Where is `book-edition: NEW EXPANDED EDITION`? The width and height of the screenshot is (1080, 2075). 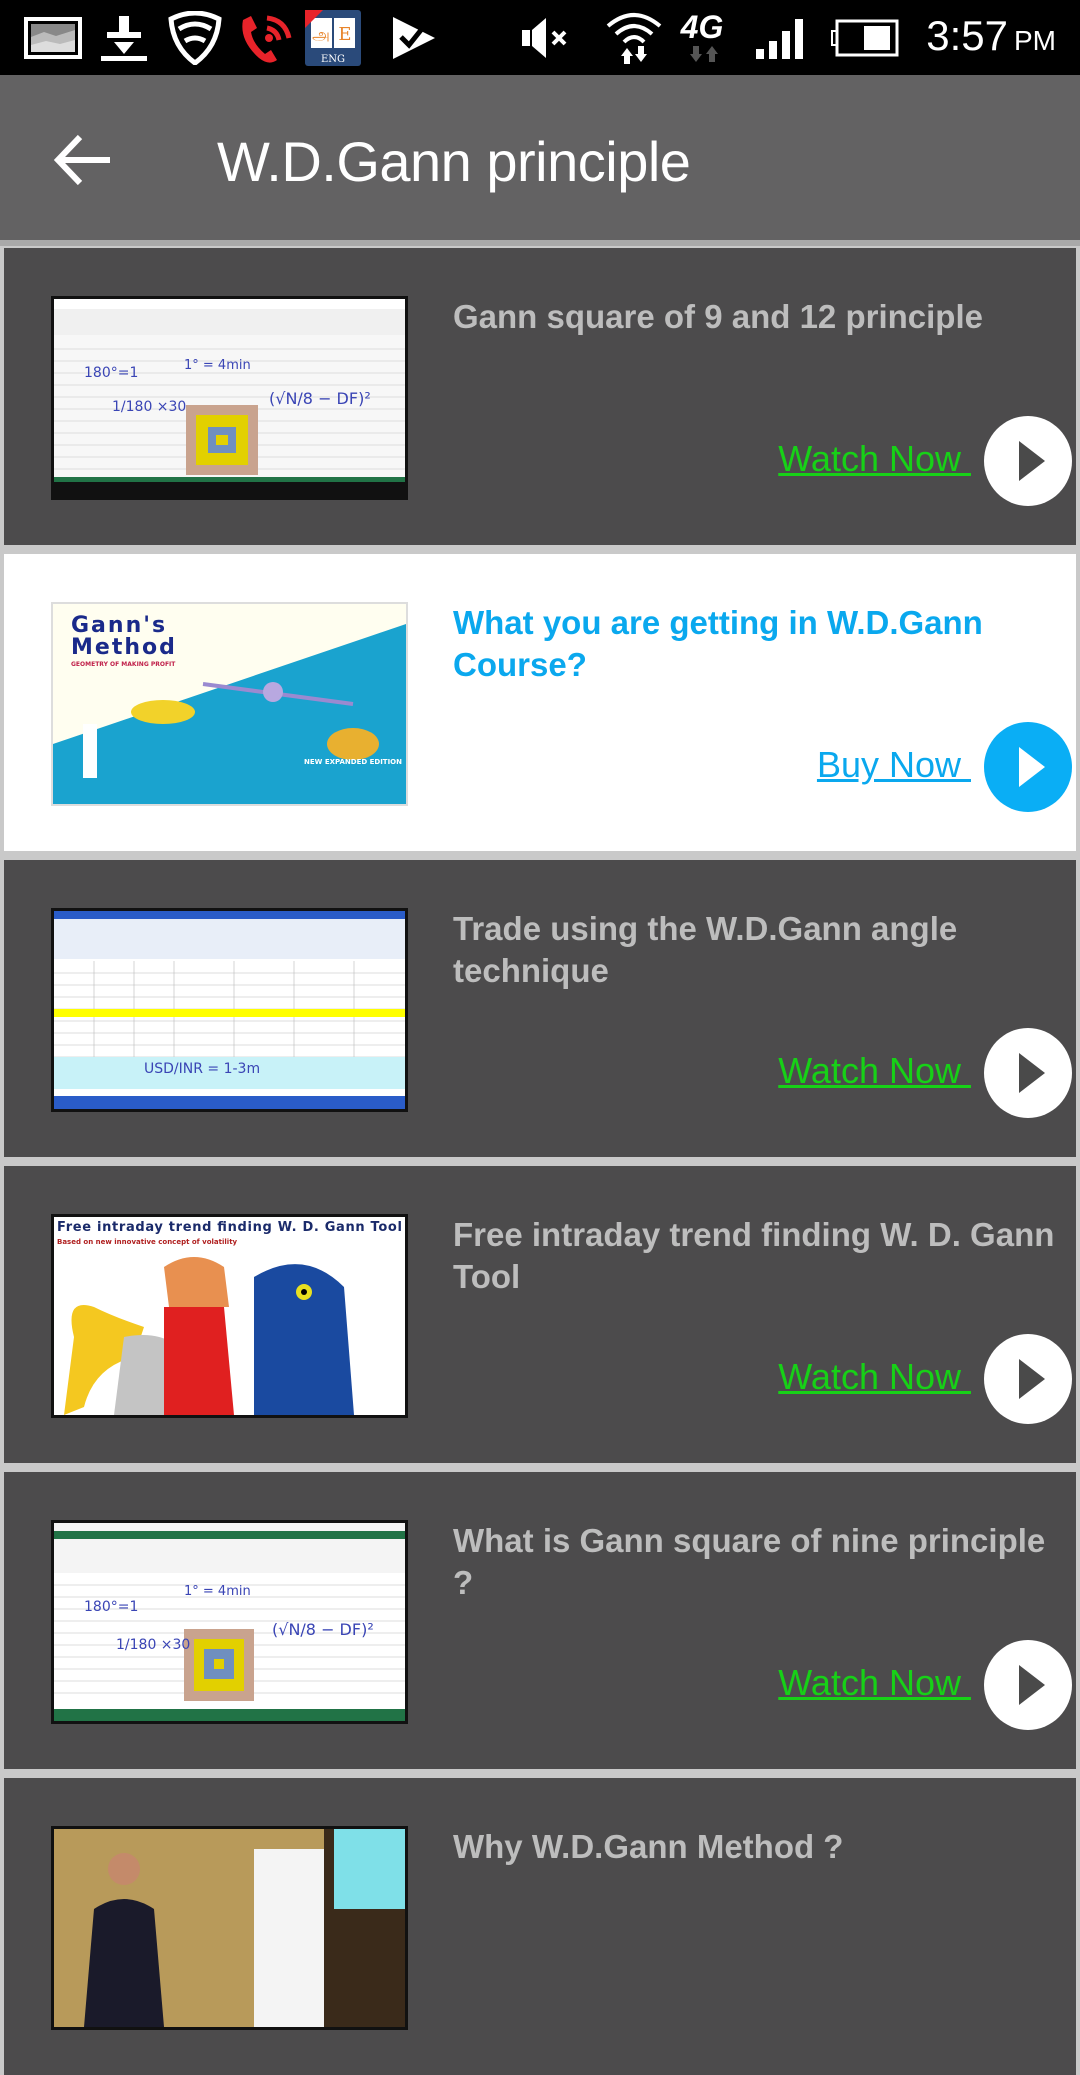 book-edition: NEW EXPANDED EDITION is located at coordinates (353, 762).